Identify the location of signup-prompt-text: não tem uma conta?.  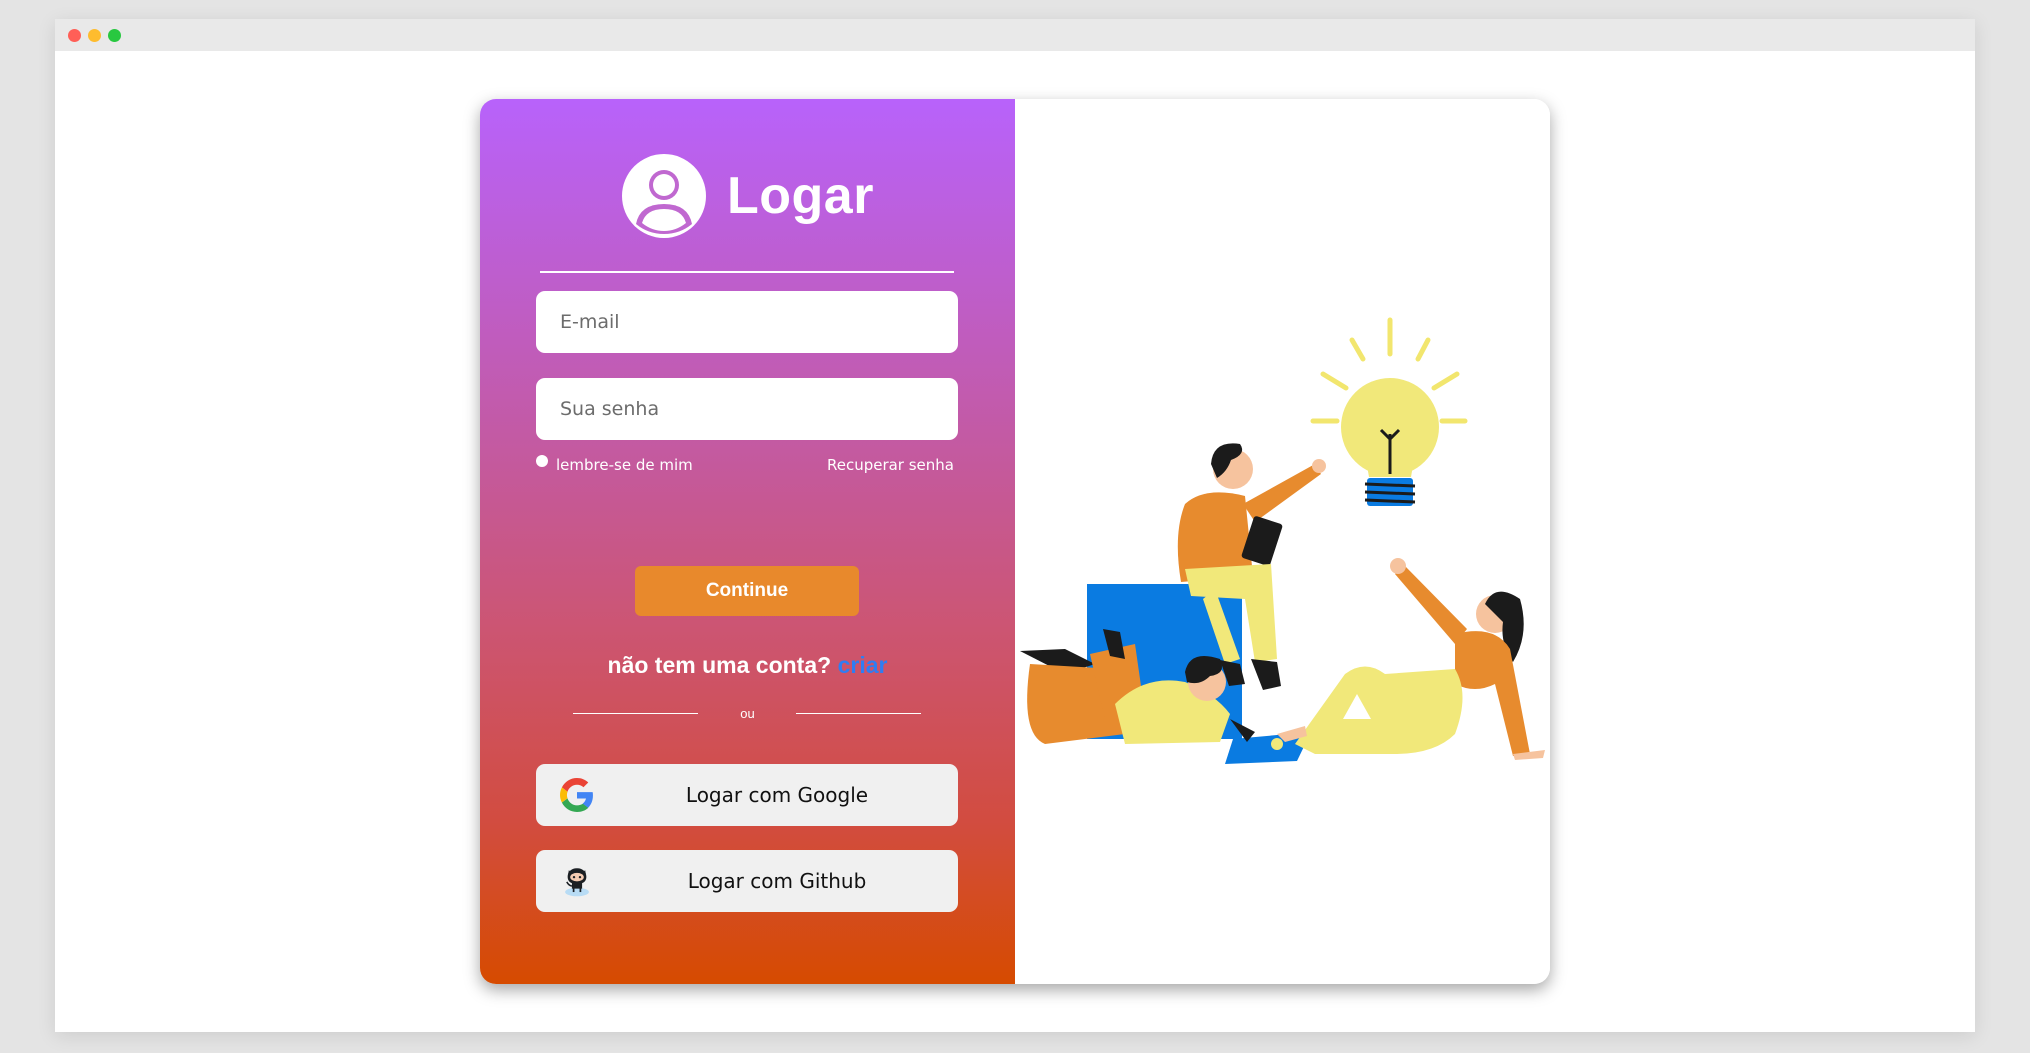
(719, 665).